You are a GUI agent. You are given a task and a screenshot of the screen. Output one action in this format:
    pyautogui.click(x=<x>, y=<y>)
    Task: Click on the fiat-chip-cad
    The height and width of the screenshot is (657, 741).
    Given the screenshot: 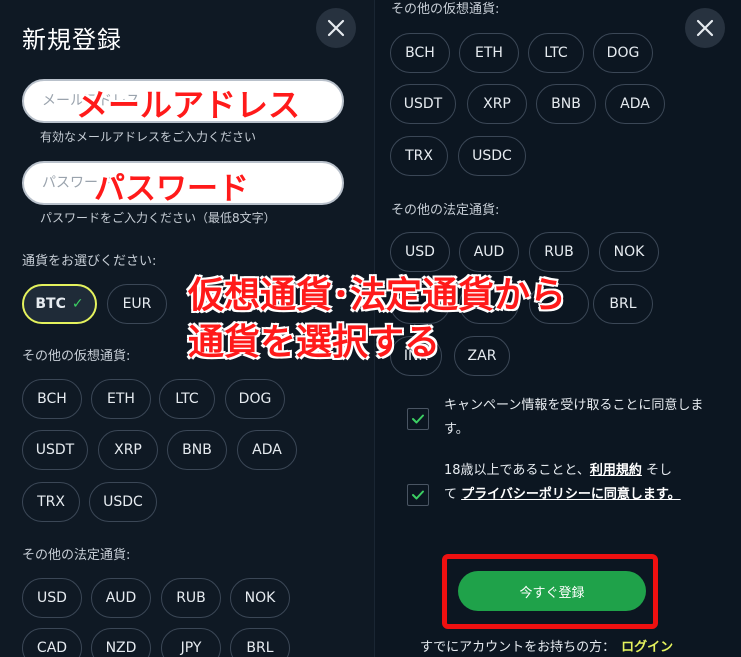 What is the action you would take?
    pyautogui.click(x=420, y=304)
    